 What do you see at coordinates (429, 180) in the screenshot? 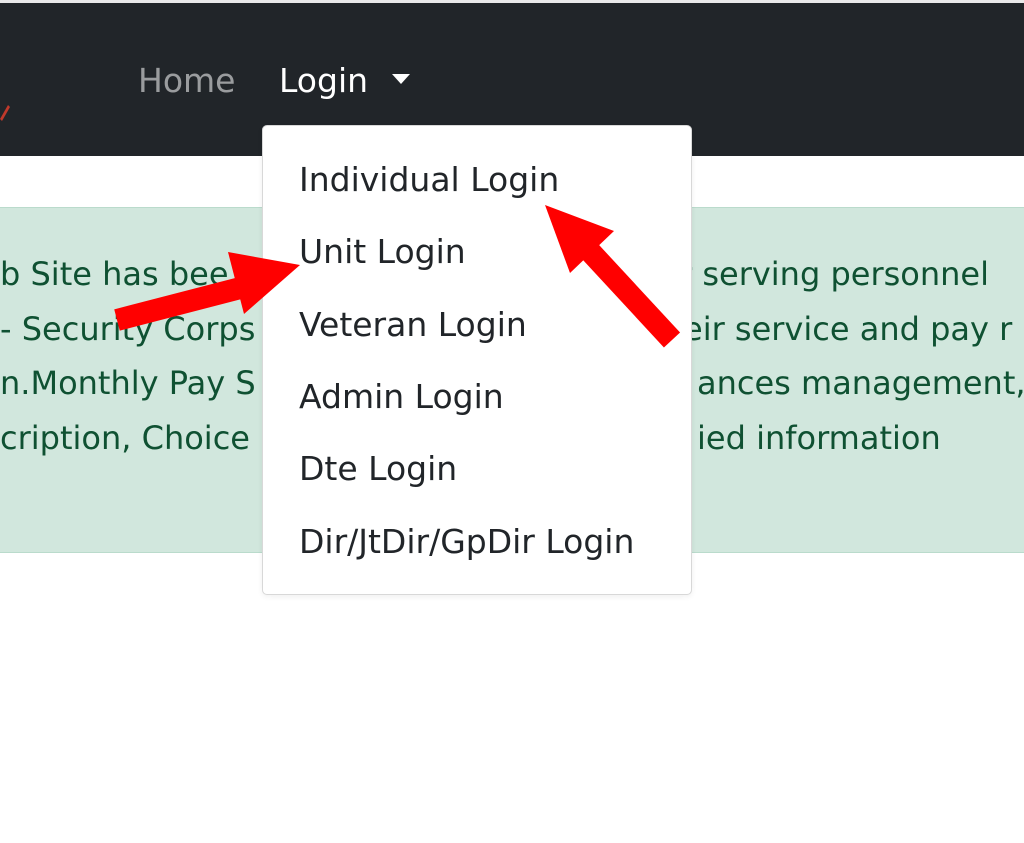
I see `dropdown-item-individual-login: Individual Login` at bounding box center [429, 180].